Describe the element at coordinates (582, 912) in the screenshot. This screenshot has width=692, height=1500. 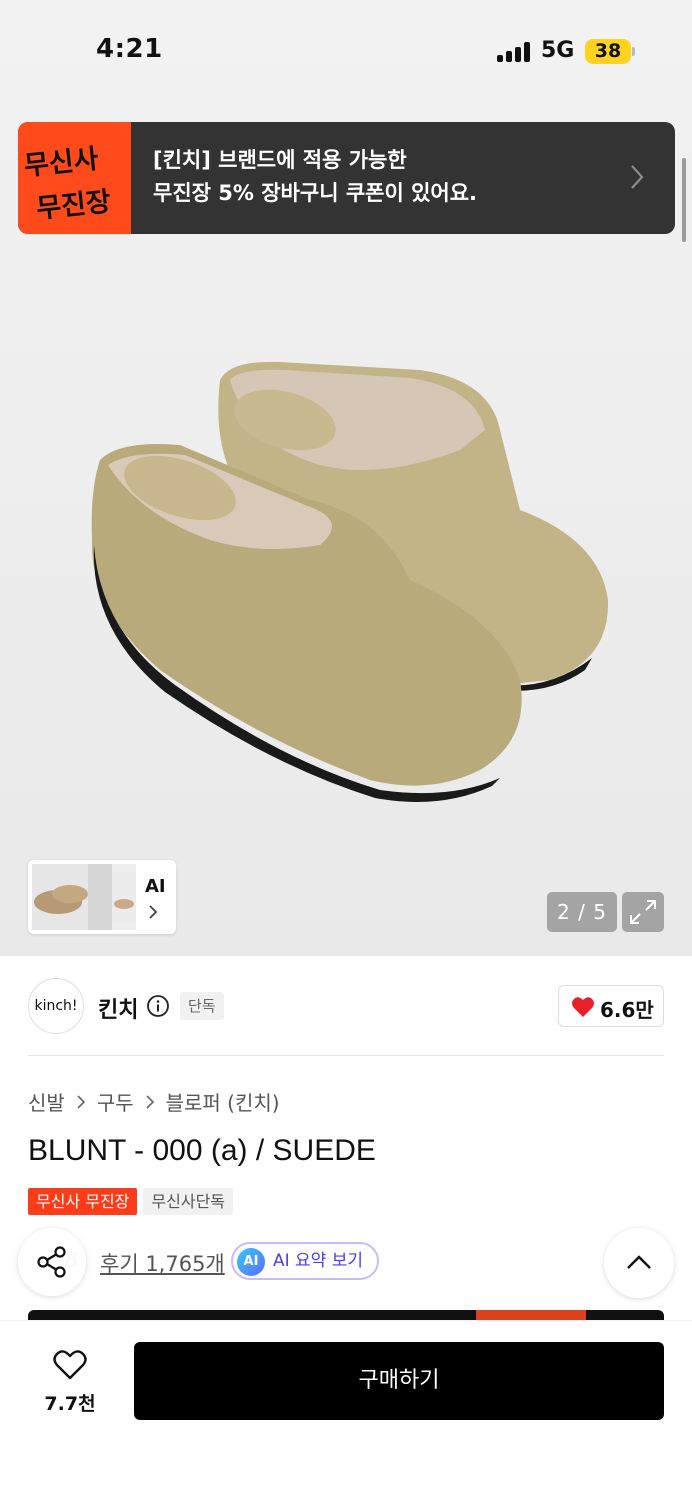
I see `image-page-counter: 2 / 5` at that location.